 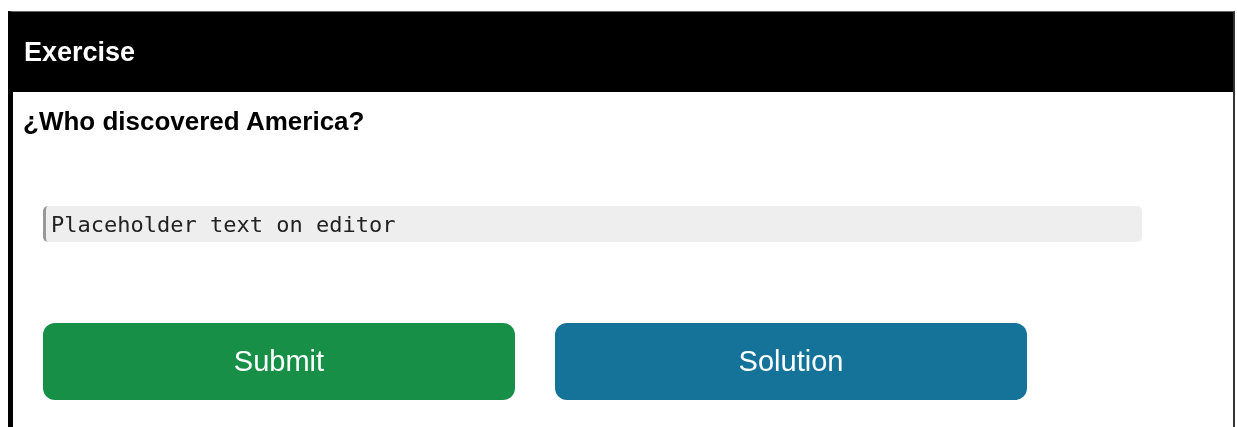 What do you see at coordinates (592, 224) in the screenshot?
I see `answer-editor: Placeholder text on editor` at bounding box center [592, 224].